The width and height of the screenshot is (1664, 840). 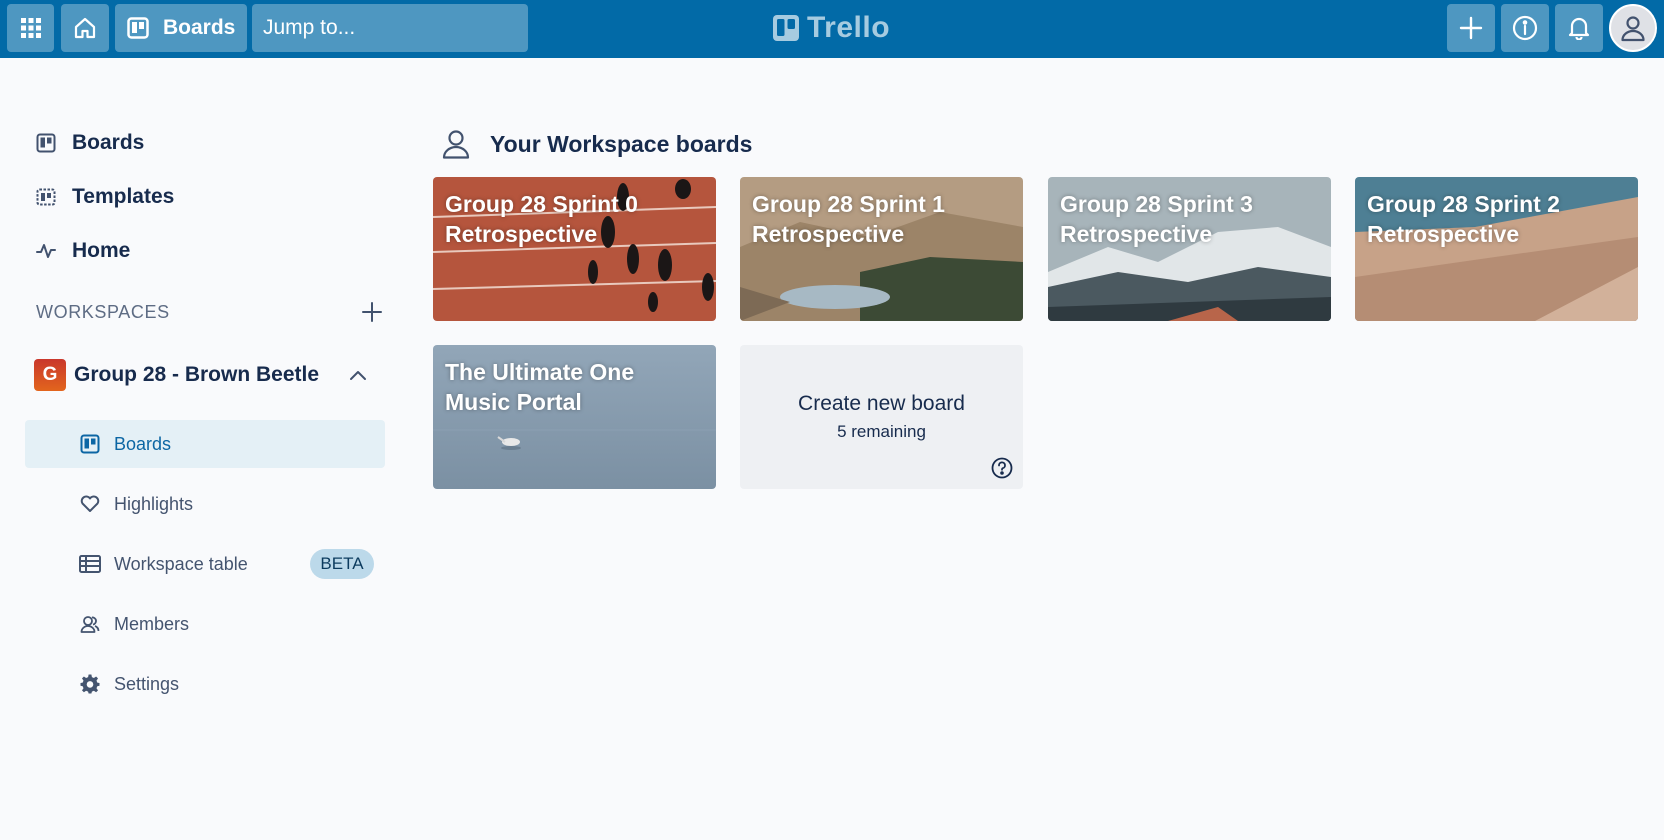 I want to click on boards-menu-label: Boards, so click(x=199, y=27).